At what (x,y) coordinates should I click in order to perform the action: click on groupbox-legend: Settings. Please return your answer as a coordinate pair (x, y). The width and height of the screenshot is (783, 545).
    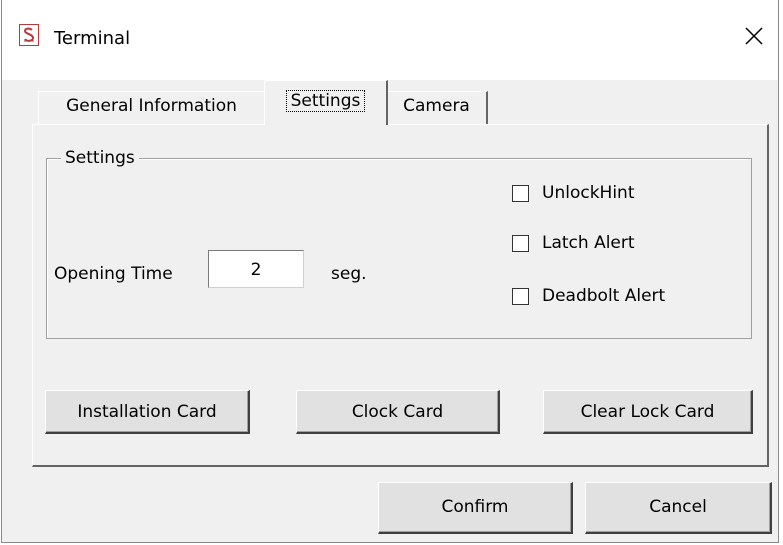
    Looking at the image, I should click on (100, 158).